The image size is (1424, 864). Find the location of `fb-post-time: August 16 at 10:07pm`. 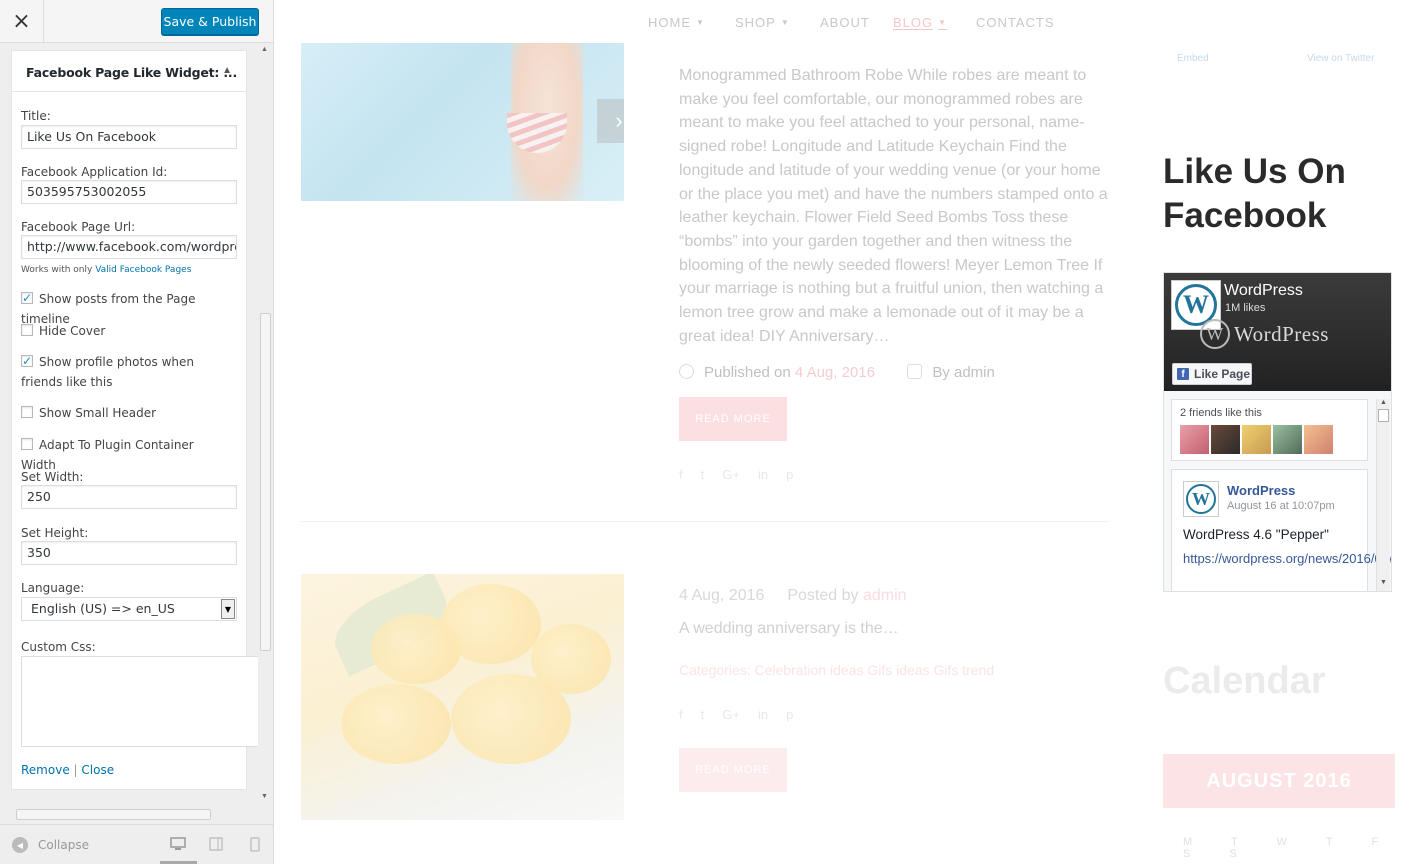

fb-post-time: August 16 at 10:07pm is located at coordinates (1281, 506).